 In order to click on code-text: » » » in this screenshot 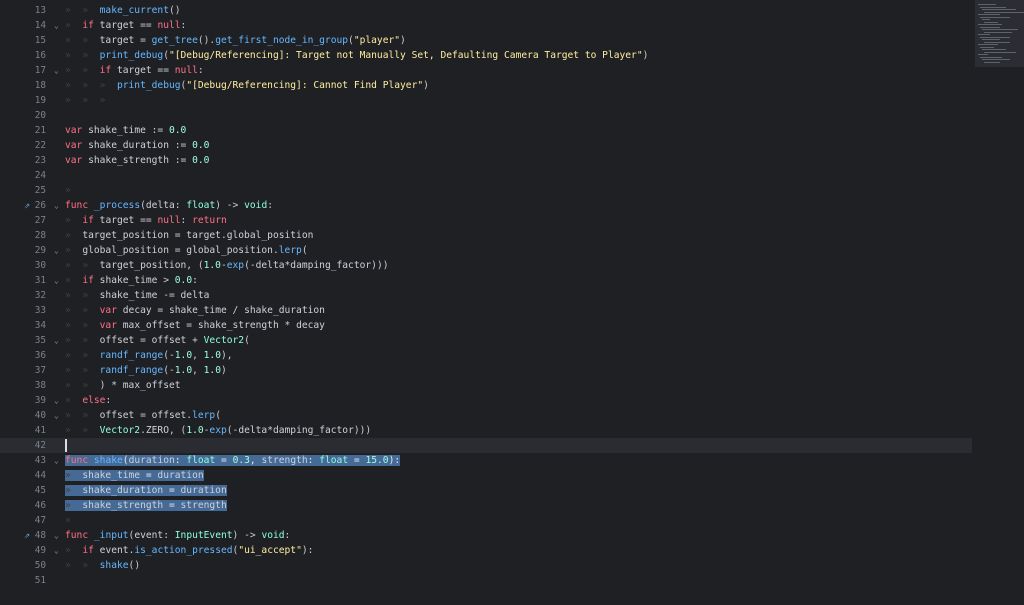, I will do `click(91, 100)`.